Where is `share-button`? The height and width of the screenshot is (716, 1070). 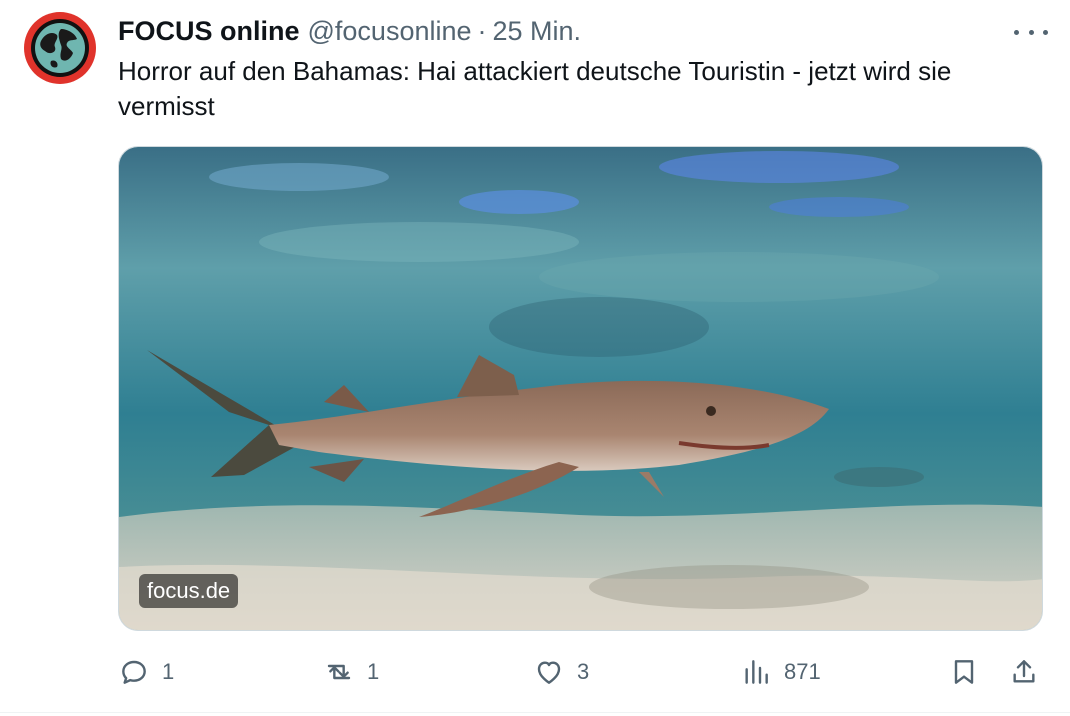 share-button is located at coordinates (1024, 672).